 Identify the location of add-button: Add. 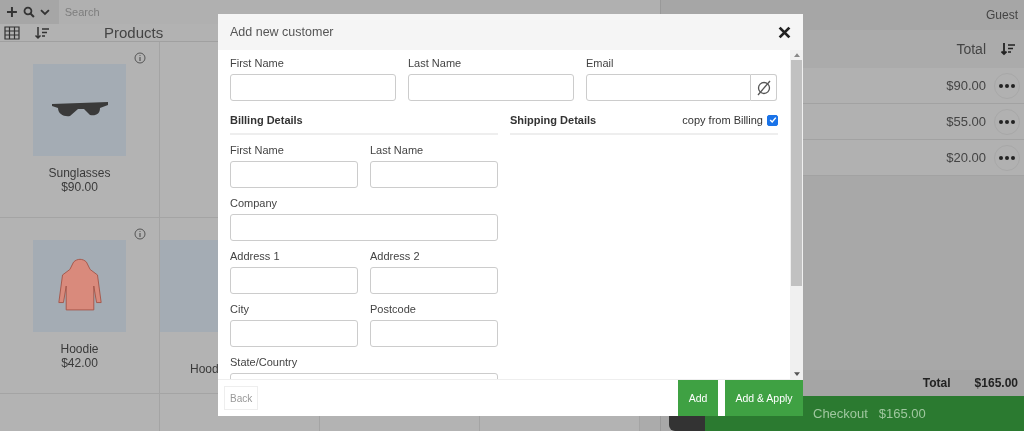
(698, 398).